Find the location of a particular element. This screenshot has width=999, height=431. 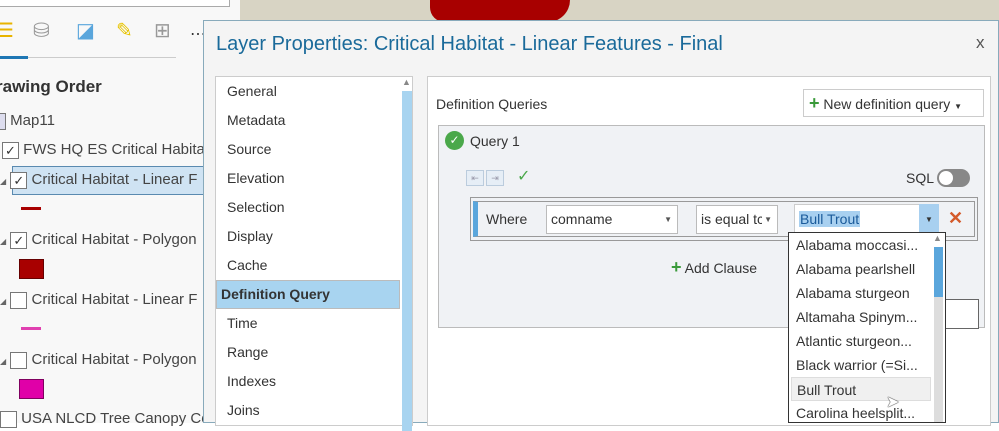

layer-item: ◢ Critical Habitat - Linear F is located at coordinates (98, 300).